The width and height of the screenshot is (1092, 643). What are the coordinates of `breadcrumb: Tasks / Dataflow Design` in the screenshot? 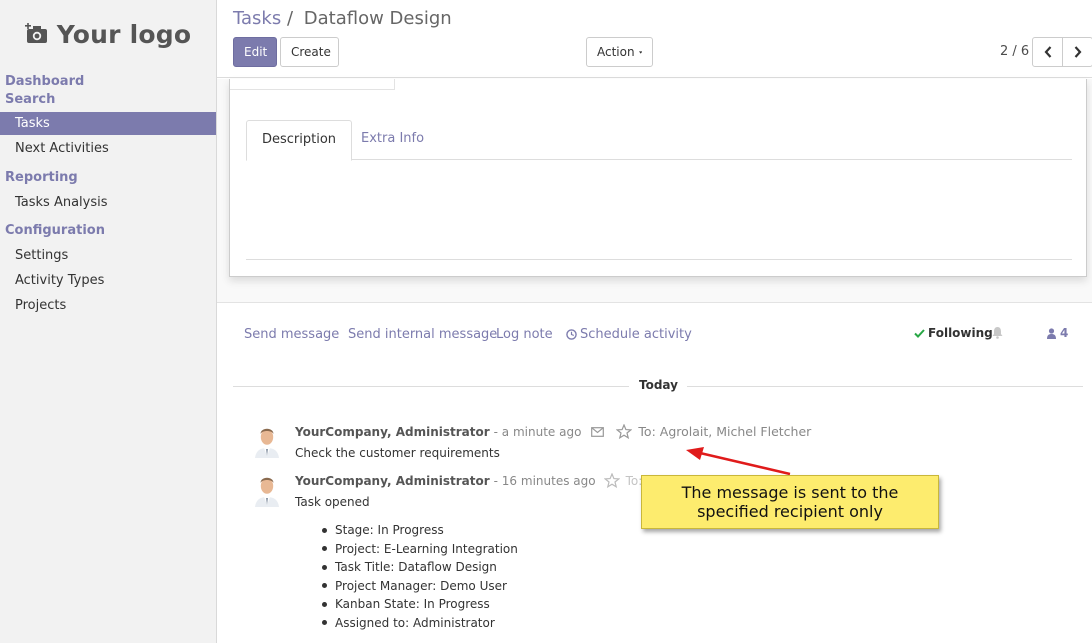 It's located at (342, 18).